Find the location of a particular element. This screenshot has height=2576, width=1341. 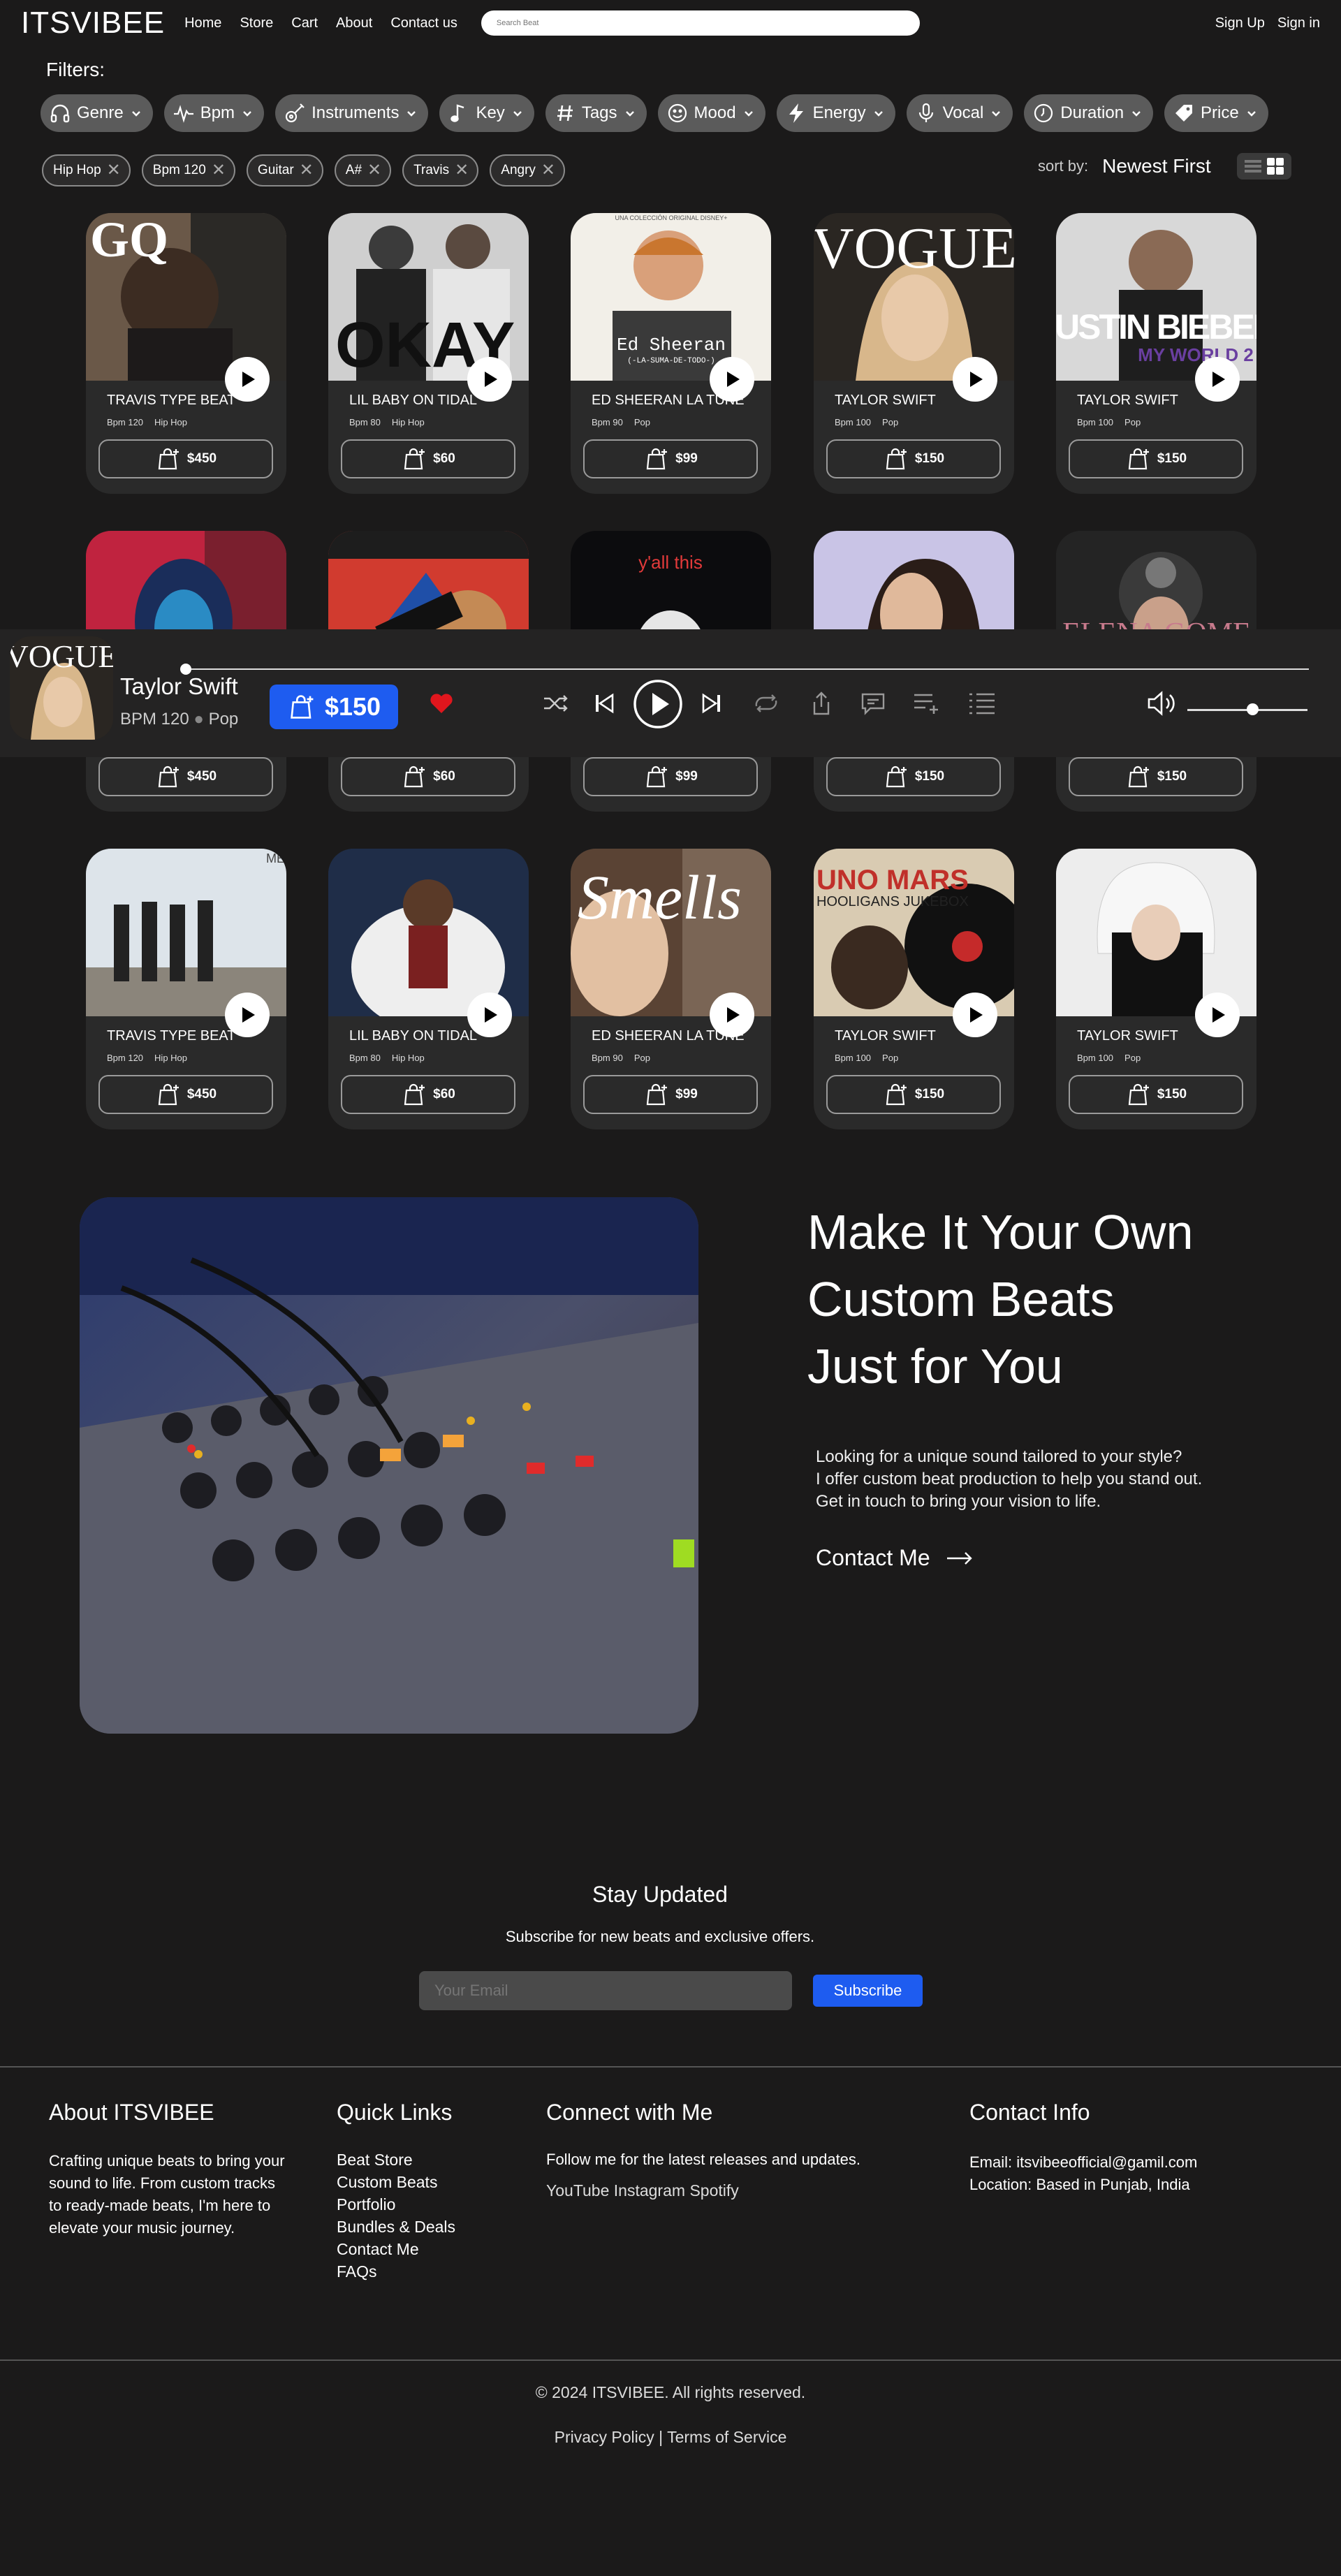

beat-card: LIL BABY ON TIDAL Bpm 80 Hip Hop $60 is located at coordinates (428, 989).